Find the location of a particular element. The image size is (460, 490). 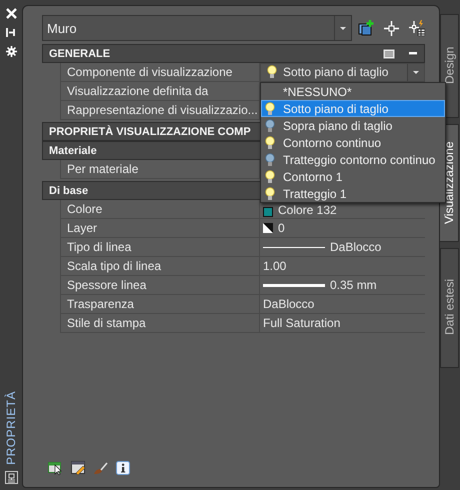

dropdown-option: Sotto piano di taglio is located at coordinates (353, 108).